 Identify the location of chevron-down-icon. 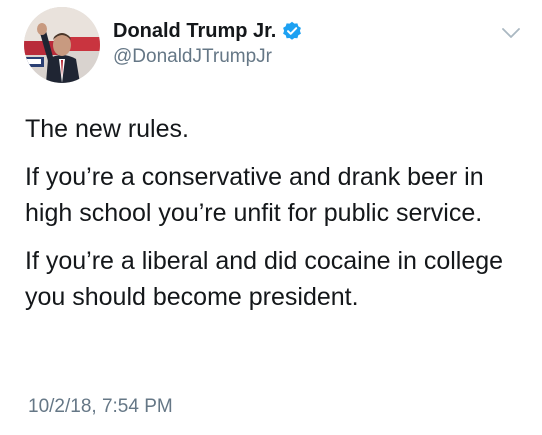
(511, 33).